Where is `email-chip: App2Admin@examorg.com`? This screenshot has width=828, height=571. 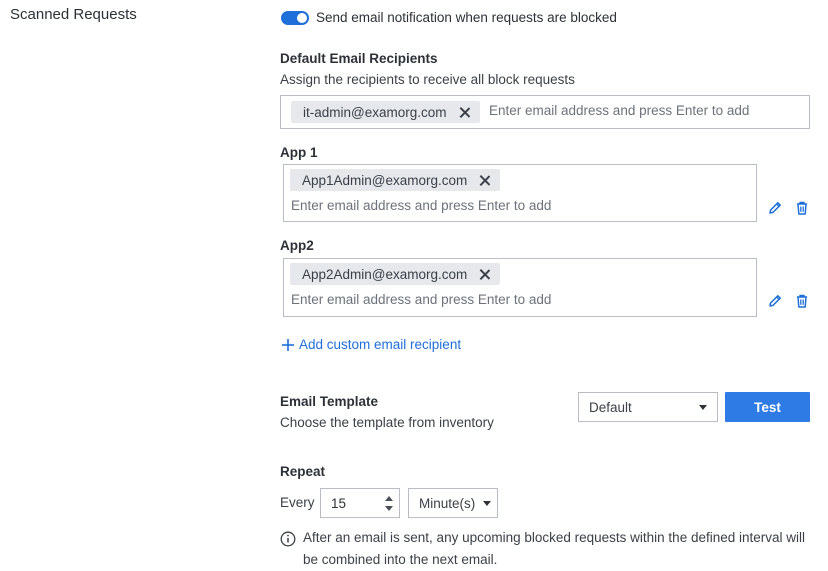 email-chip: App2Admin@examorg.com is located at coordinates (395, 274).